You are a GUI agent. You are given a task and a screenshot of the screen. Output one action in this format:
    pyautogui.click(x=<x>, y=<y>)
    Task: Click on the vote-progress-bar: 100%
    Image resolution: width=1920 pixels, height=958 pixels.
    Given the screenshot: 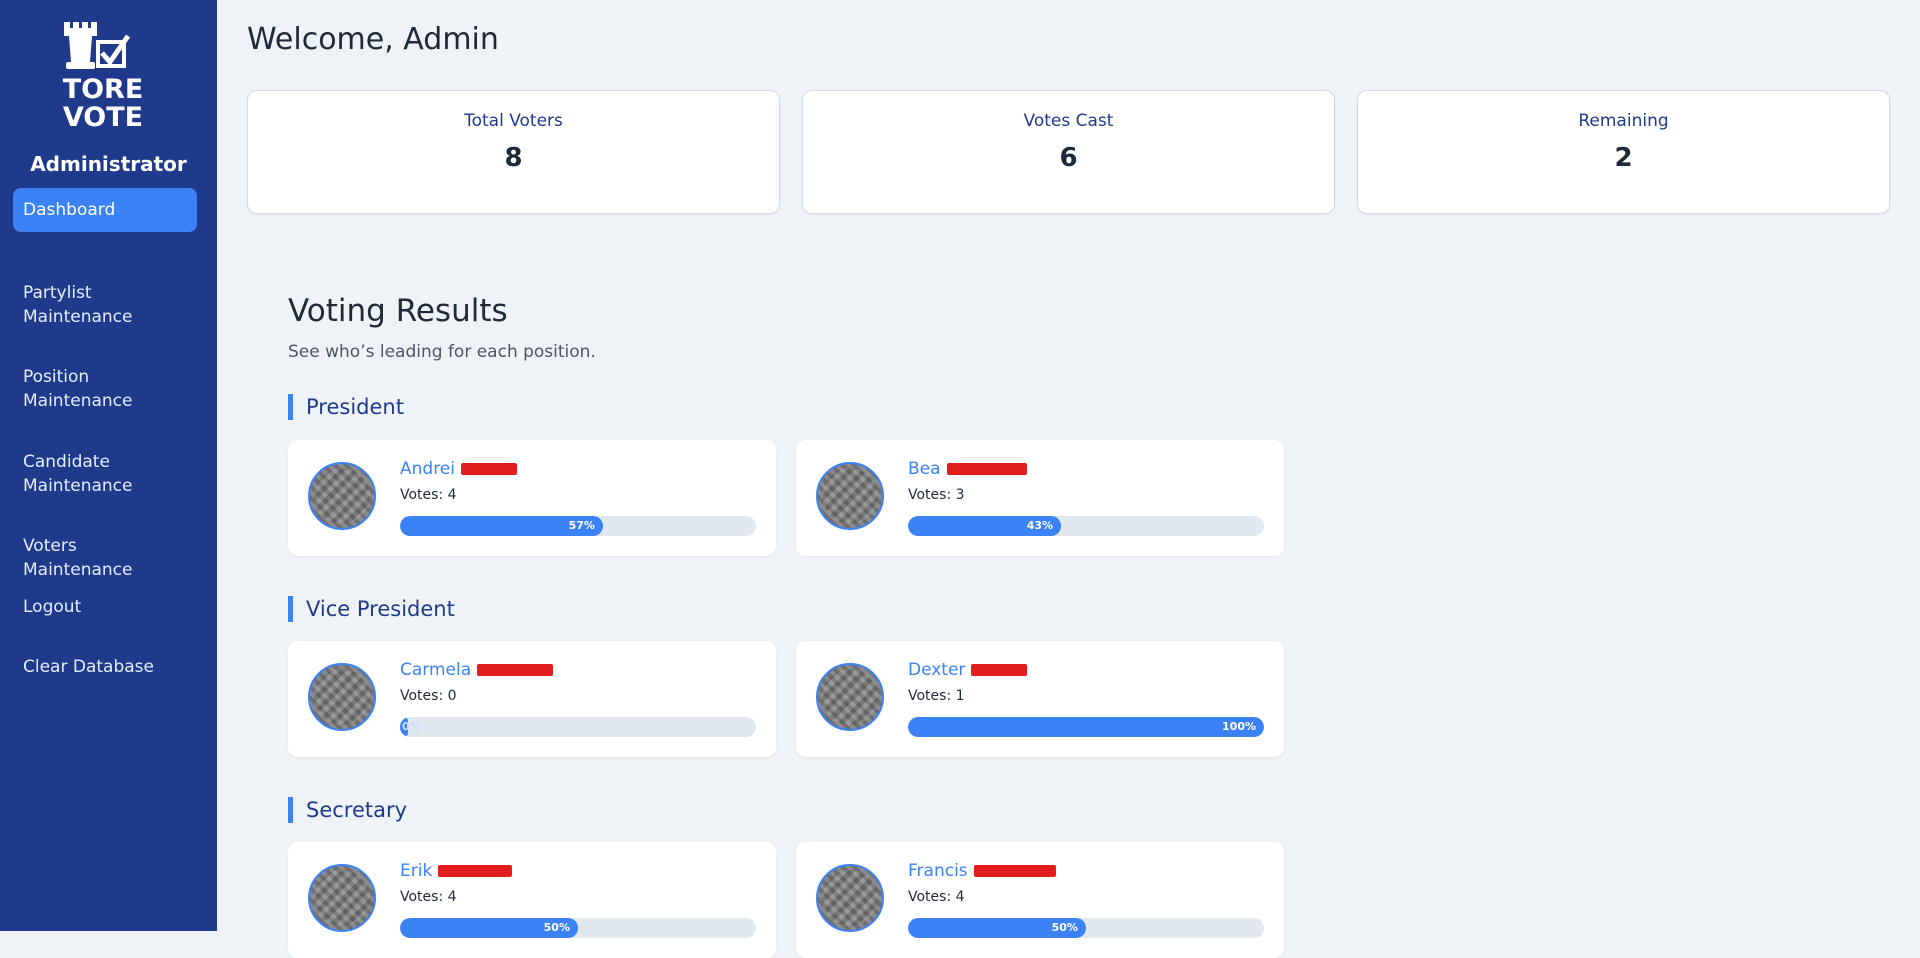 What is the action you would take?
    pyautogui.click(x=1086, y=727)
    